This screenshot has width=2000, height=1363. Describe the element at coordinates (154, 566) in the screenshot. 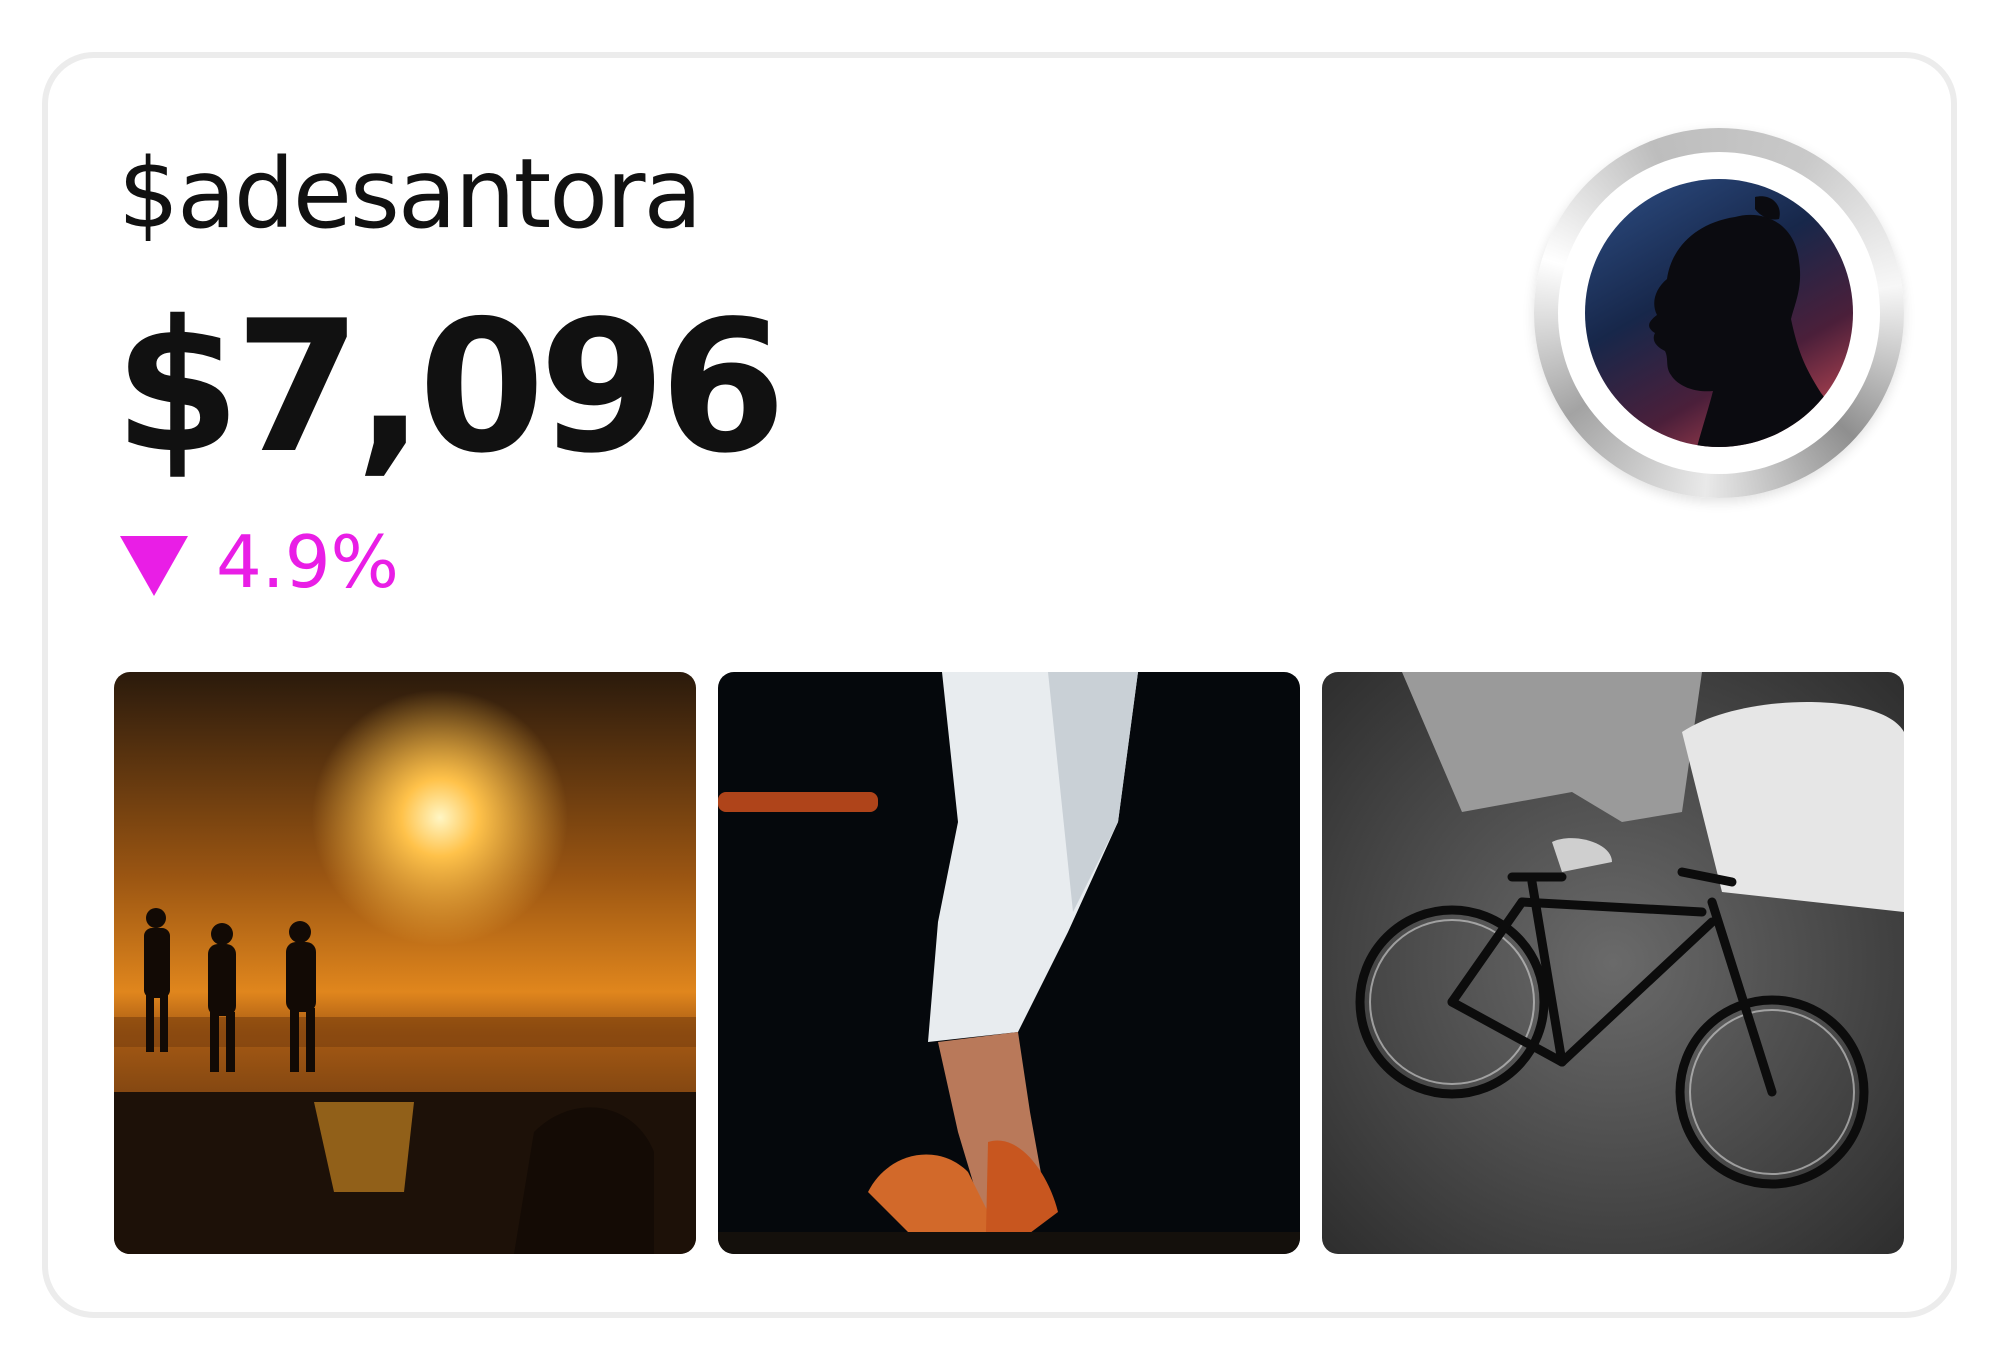

I see `triangle-down-icon` at that location.